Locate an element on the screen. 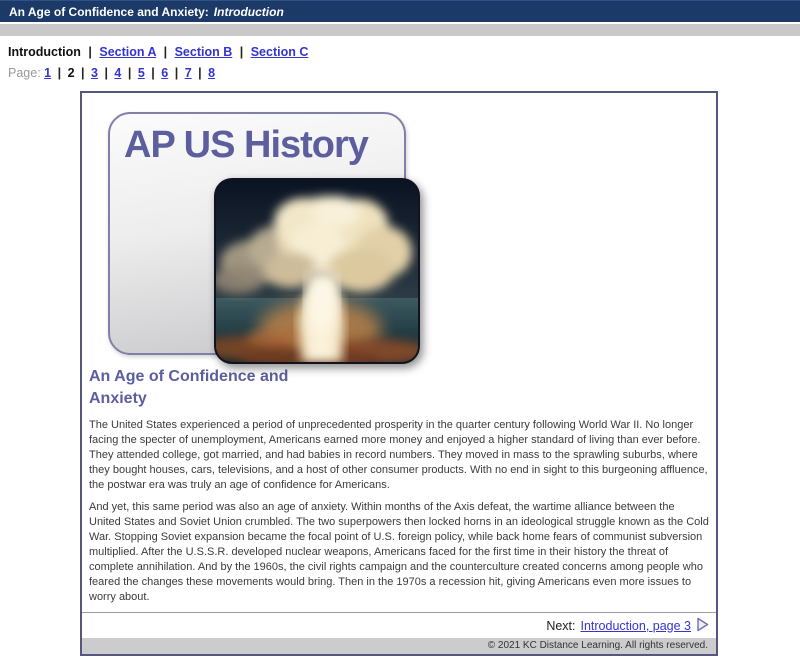 The width and height of the screenshot is (800, 656). page-link-1: 1 is located at coordinates (47, 73).